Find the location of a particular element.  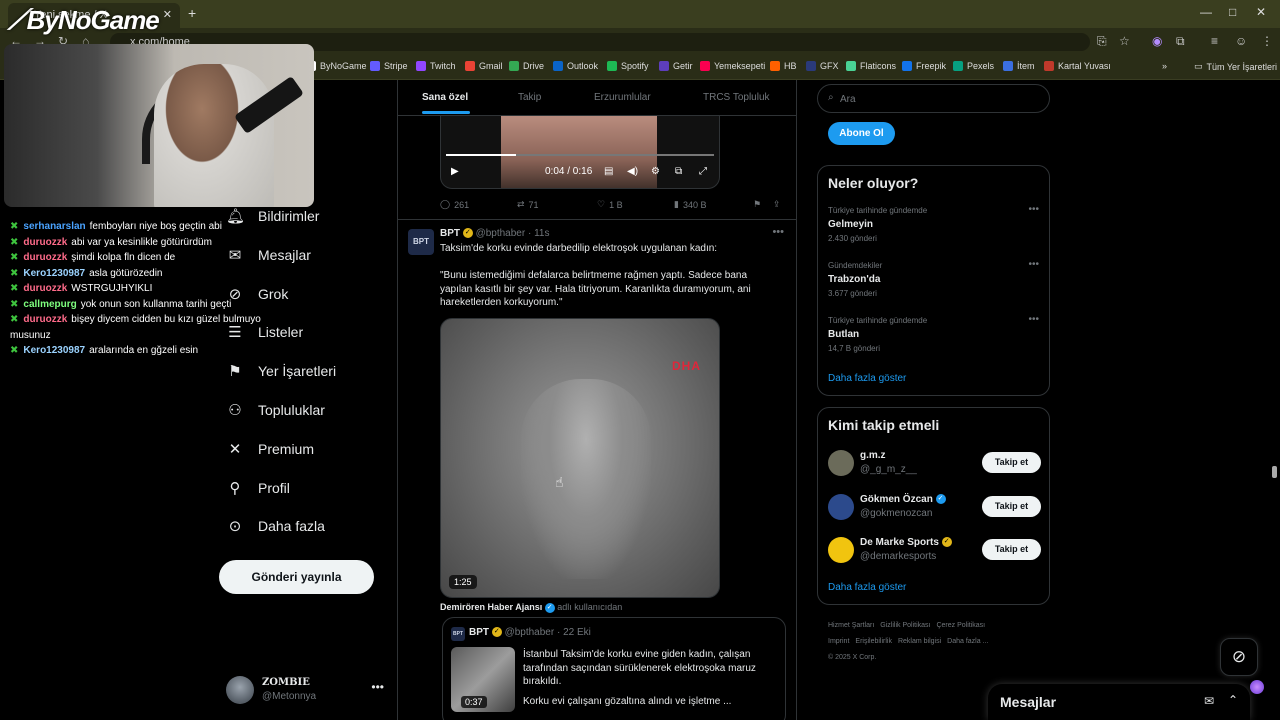

avatar: BPT is located at coordinates (421, 242).